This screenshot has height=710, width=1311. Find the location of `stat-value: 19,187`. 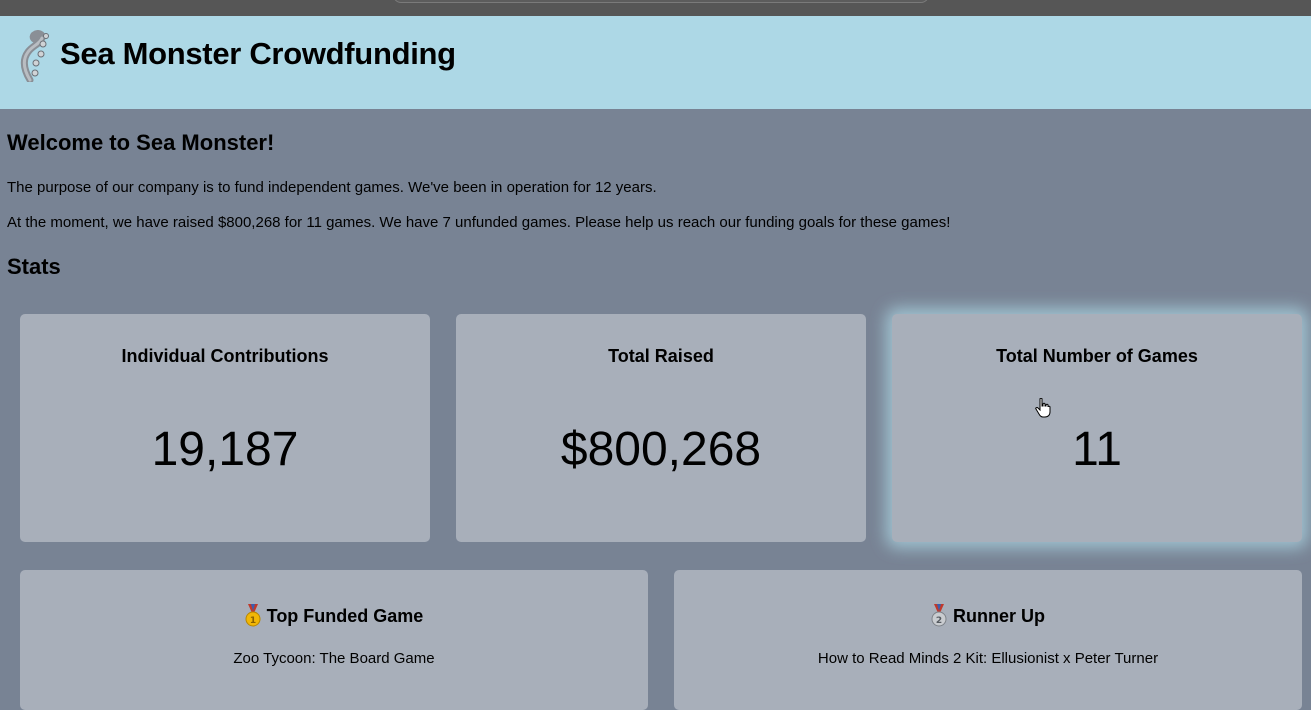

stat-value: 19,187 is located at coordinates (225, 449).